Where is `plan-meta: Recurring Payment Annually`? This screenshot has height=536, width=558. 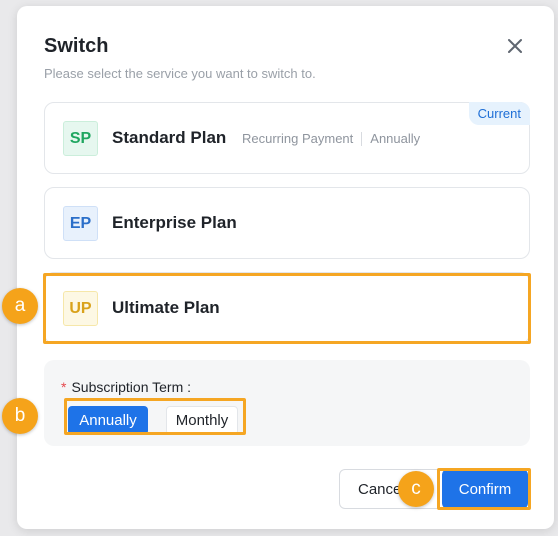
plan-meta: Recurring Payment Annually is located at coordinates (331, 138).